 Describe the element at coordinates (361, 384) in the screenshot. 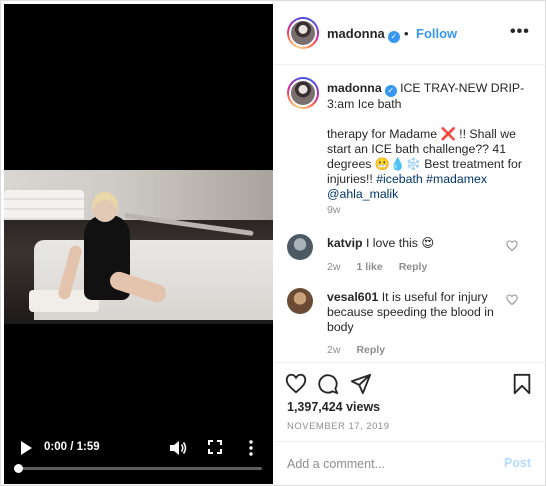

I see `share-icon` at that location.